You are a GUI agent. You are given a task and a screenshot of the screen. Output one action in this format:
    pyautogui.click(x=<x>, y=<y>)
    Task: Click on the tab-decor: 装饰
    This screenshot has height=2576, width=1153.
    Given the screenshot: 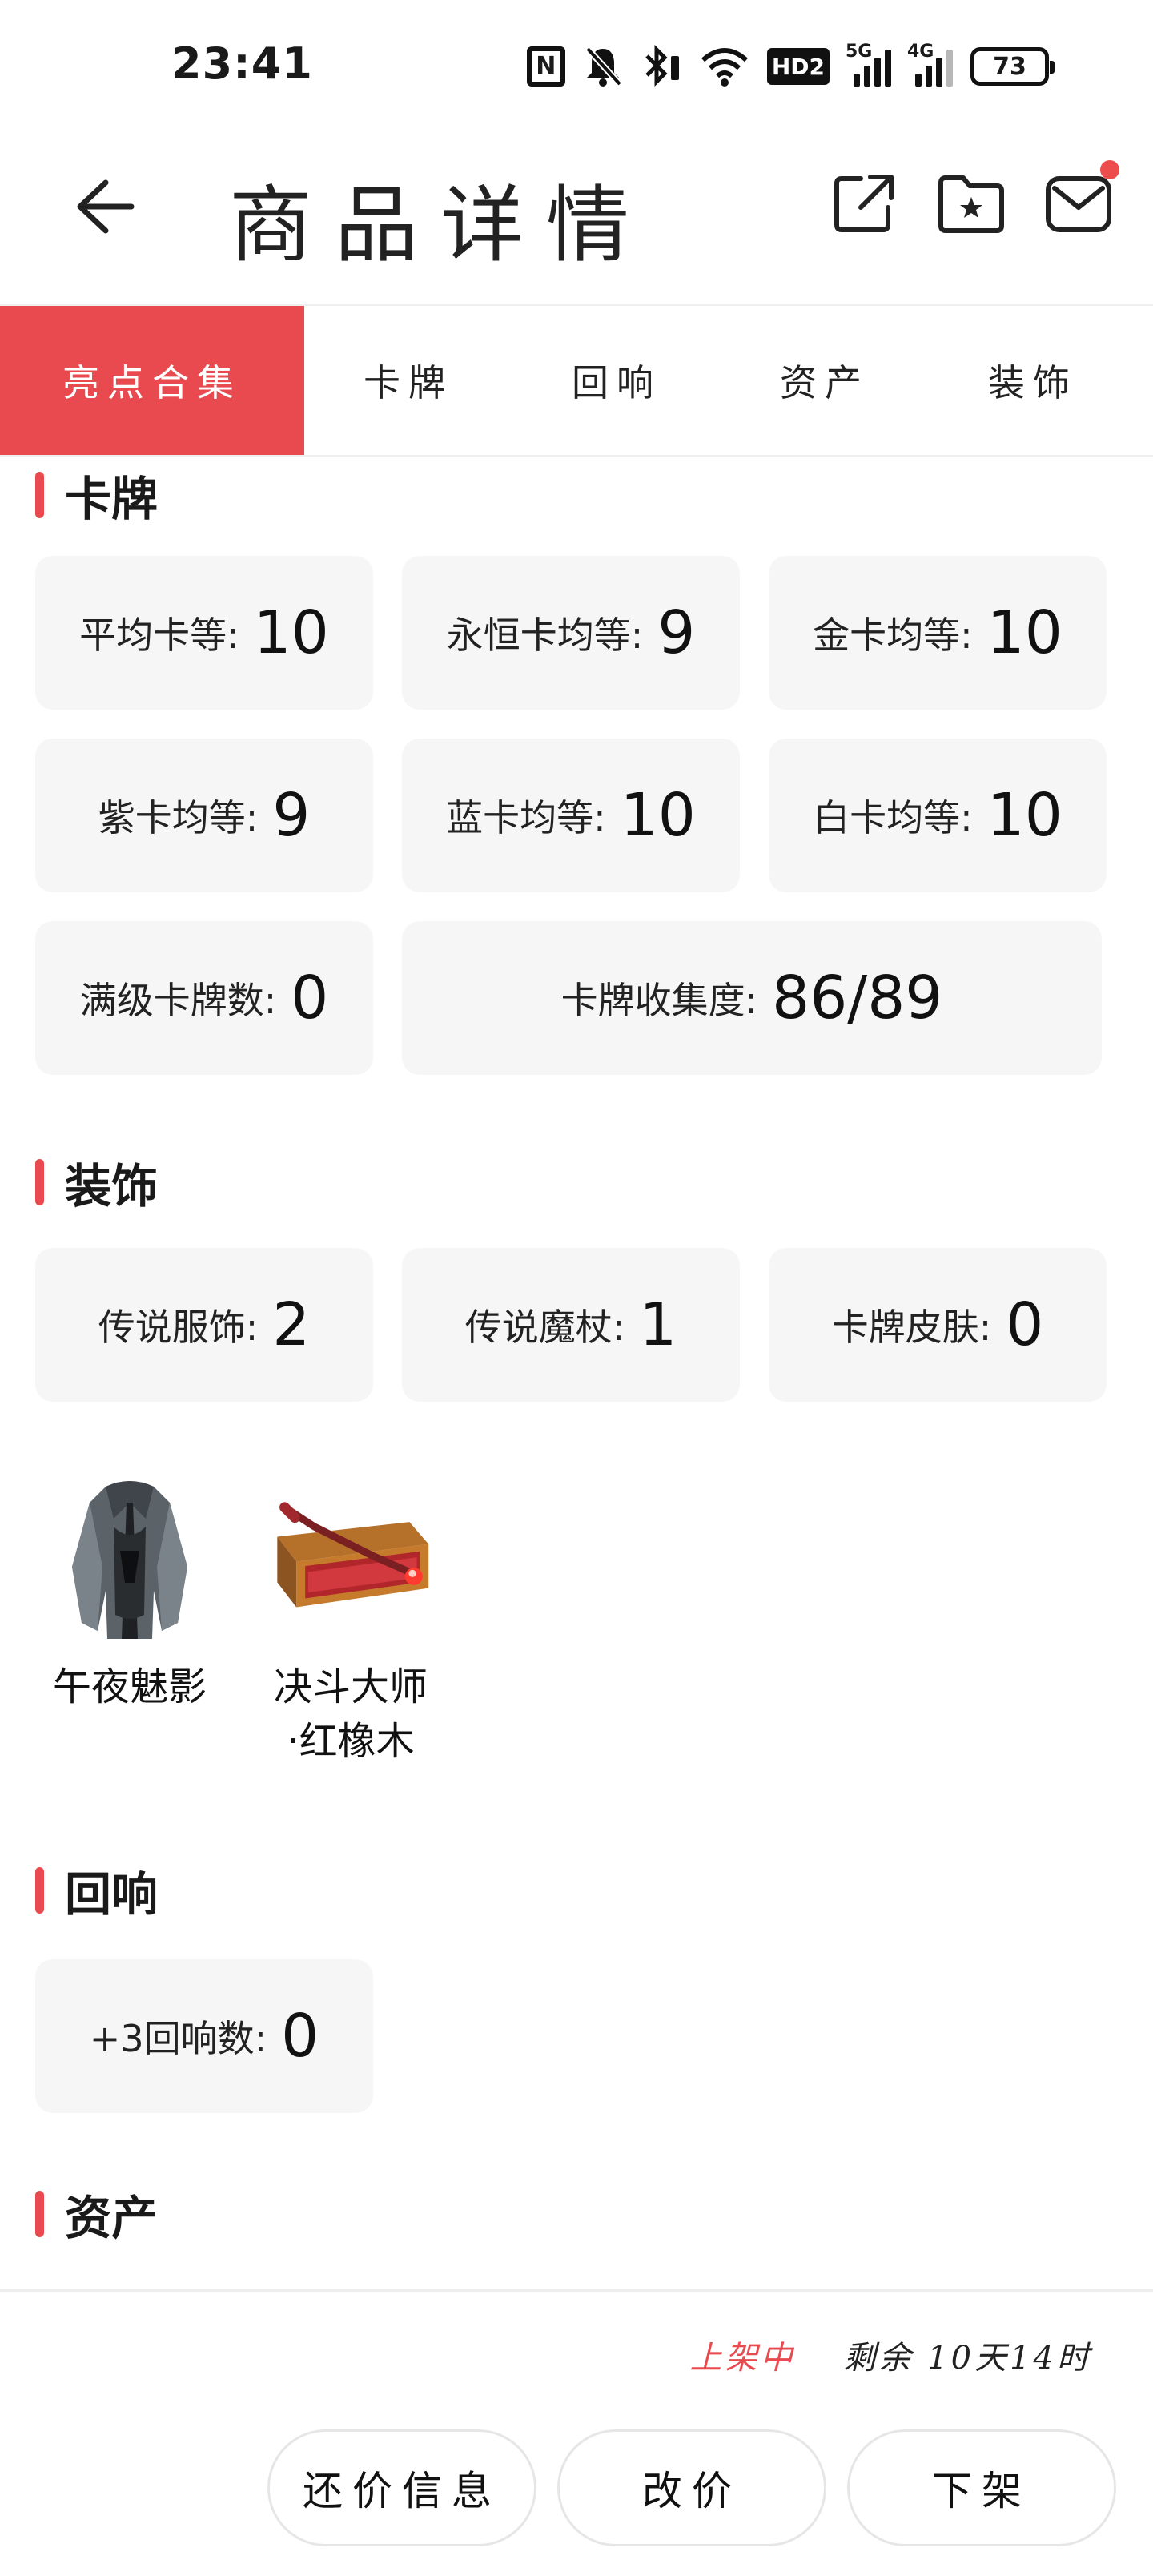 What is the action you would take?
    pyautogui.click(x=1033, y=380)
    